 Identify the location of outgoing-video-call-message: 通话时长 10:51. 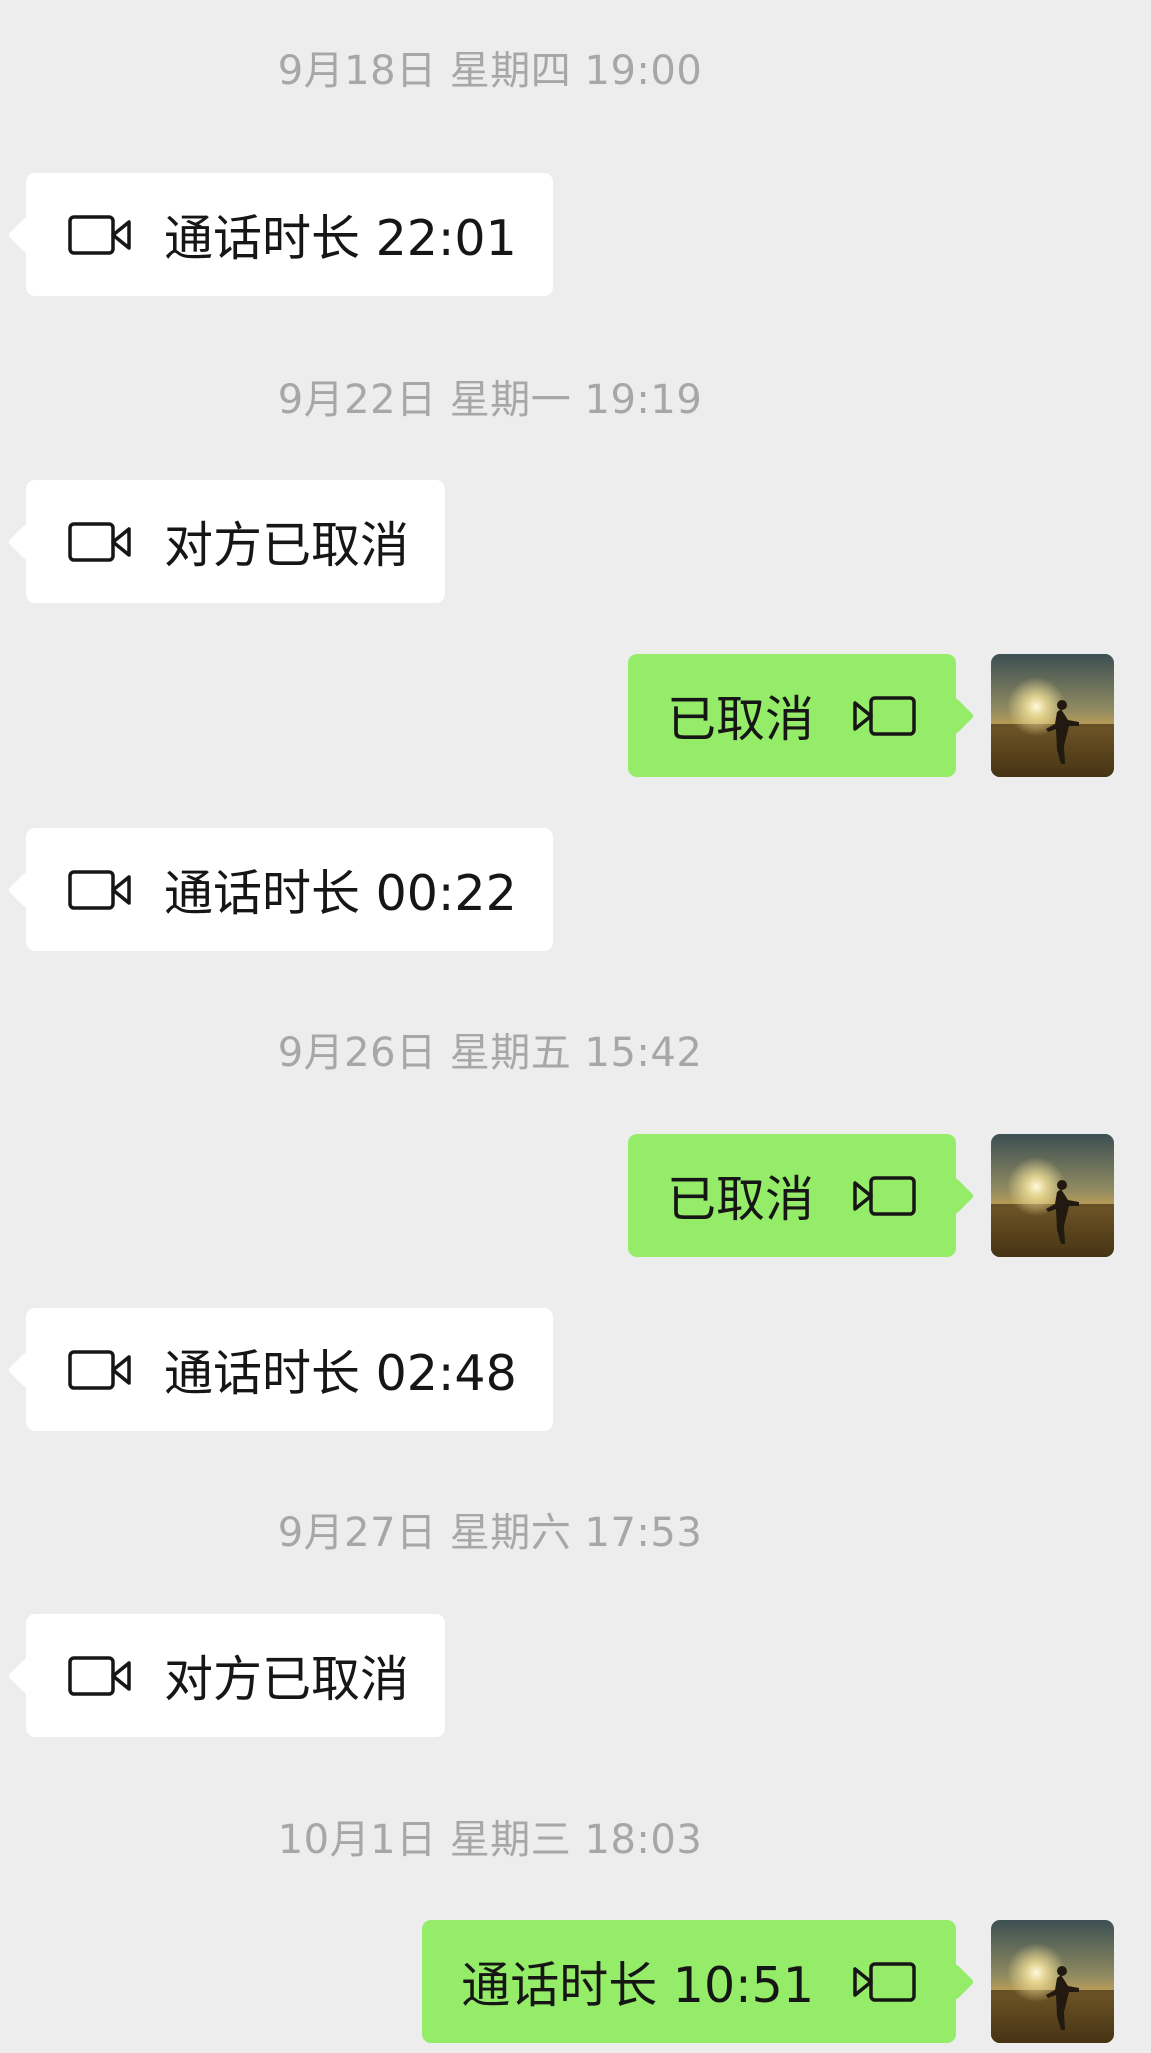
(689, 1981).